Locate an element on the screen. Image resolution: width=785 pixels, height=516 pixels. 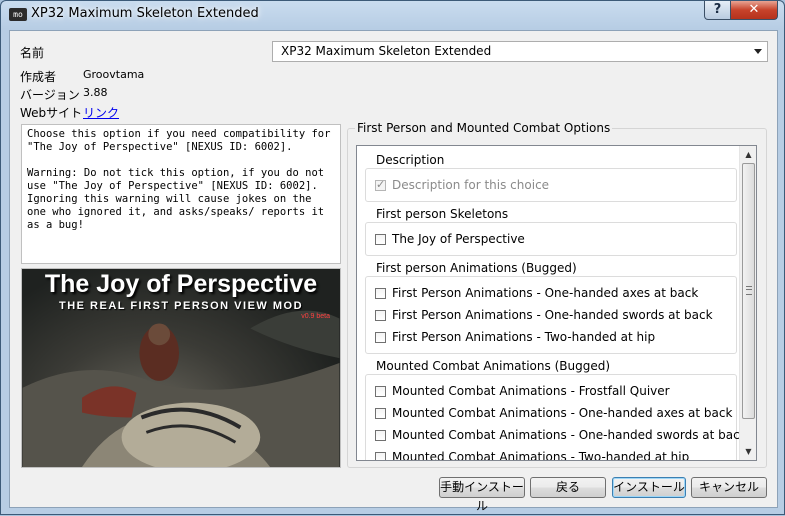
scroll-thumb is located at coordinates (748, 291).